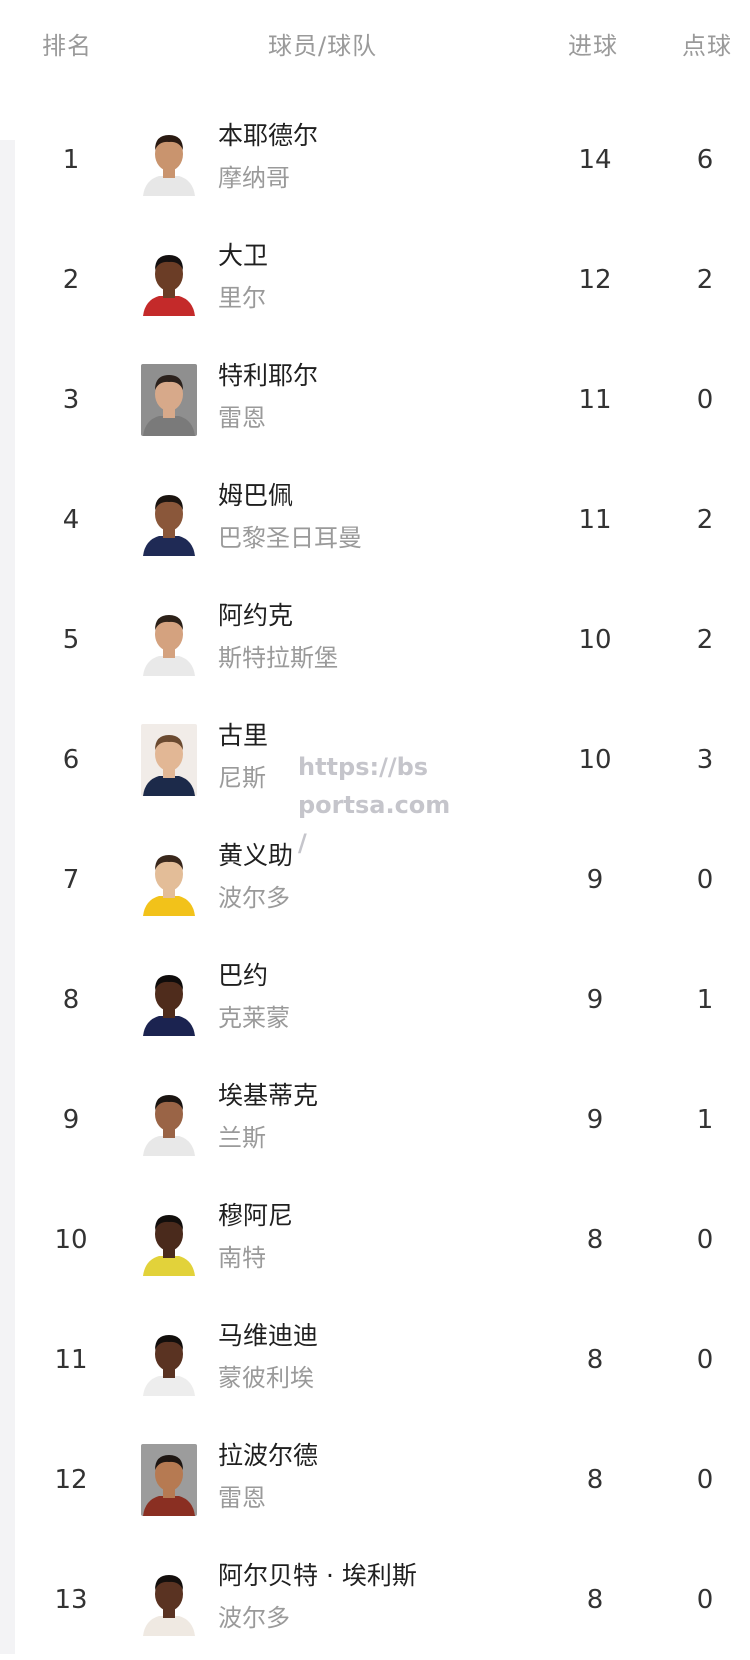  Describe the element at coordinates (243, 734) in the screenshot. I see `player-name: 古里` at that location.